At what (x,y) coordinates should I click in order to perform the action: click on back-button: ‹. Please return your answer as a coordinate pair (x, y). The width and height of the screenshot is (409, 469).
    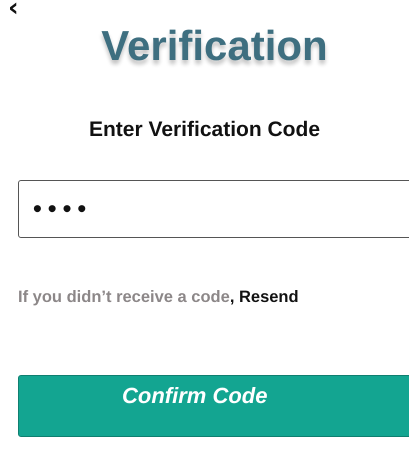
    Looking at the image, I should click on (13, 8).